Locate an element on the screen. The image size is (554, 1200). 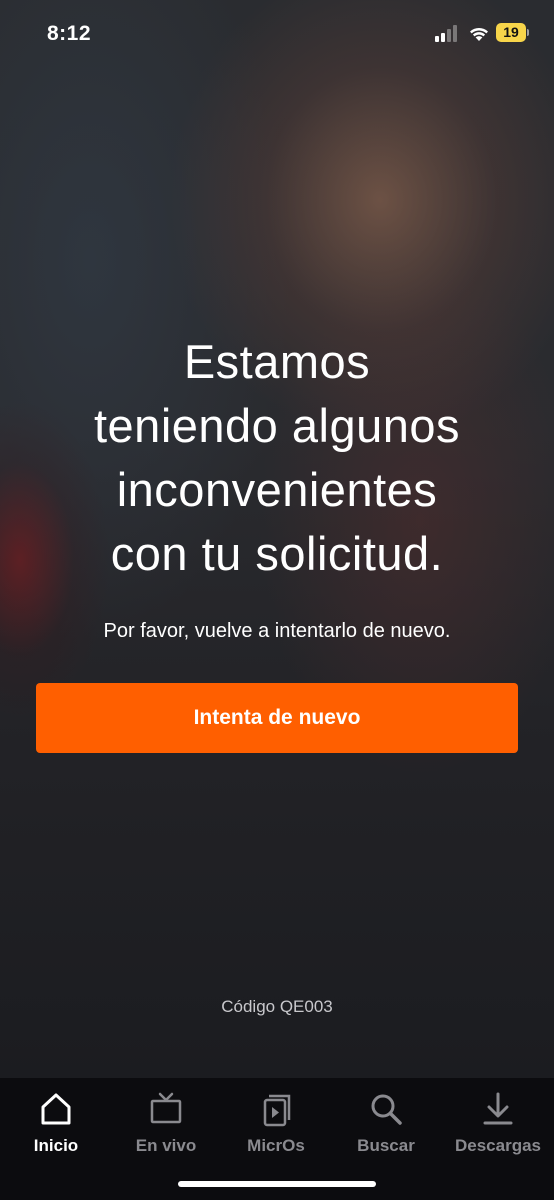
tab-inicio: Inicio is located at coordinates (56, 1121).